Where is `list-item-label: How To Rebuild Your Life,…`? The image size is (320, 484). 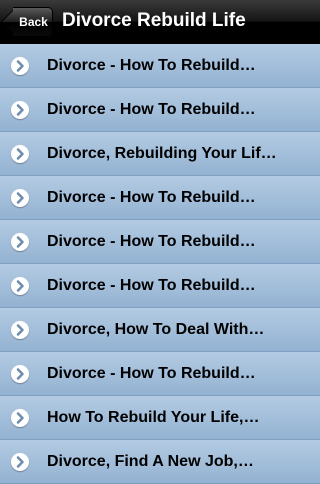
list-item-label: How To Rebuild Your Life,… is located at coordinates (153, 417).